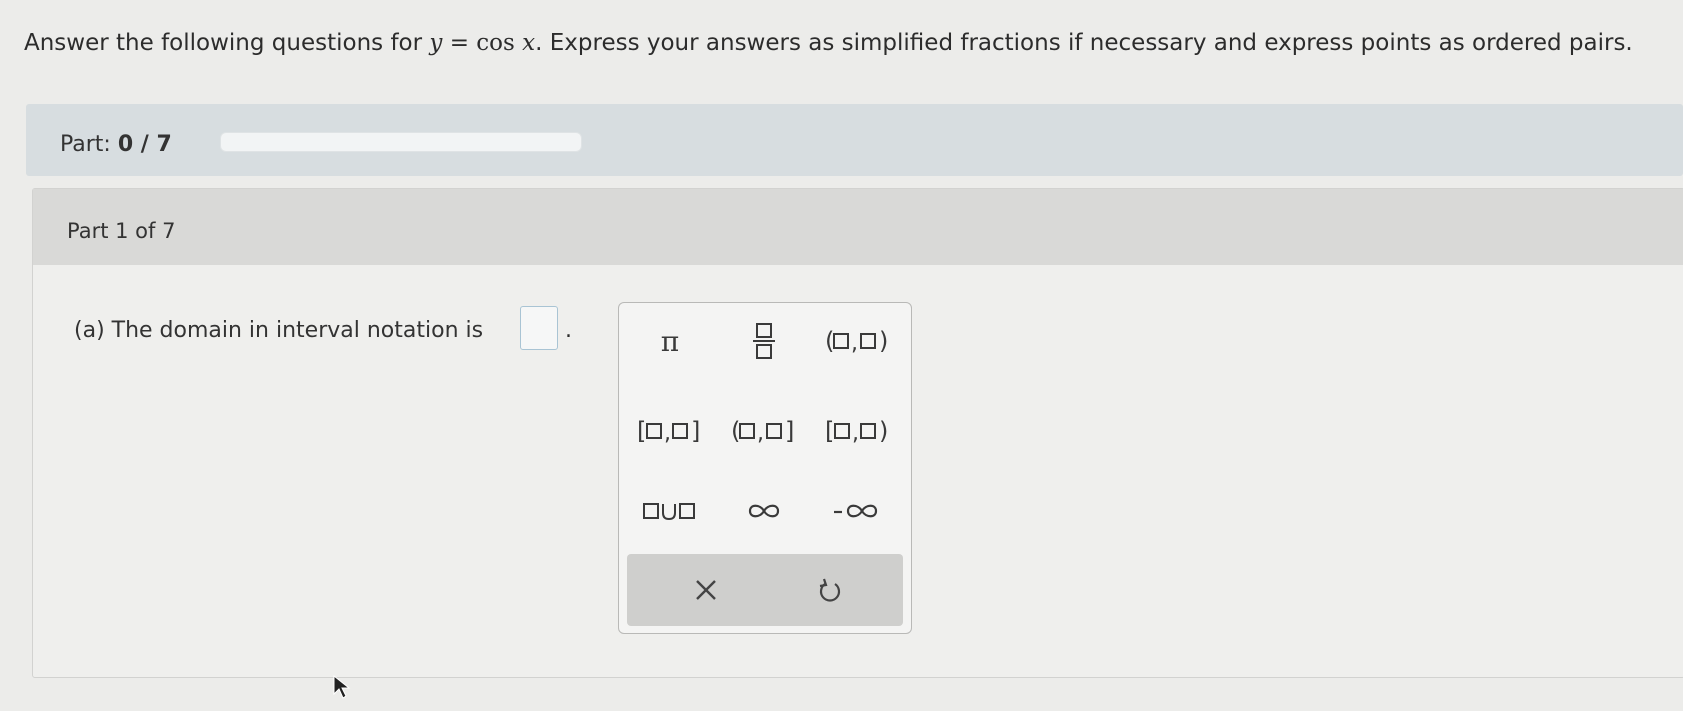 The height and width of the screenshot is (711, 1683). I want to click on equation: y = cos x, so click(482, 43).